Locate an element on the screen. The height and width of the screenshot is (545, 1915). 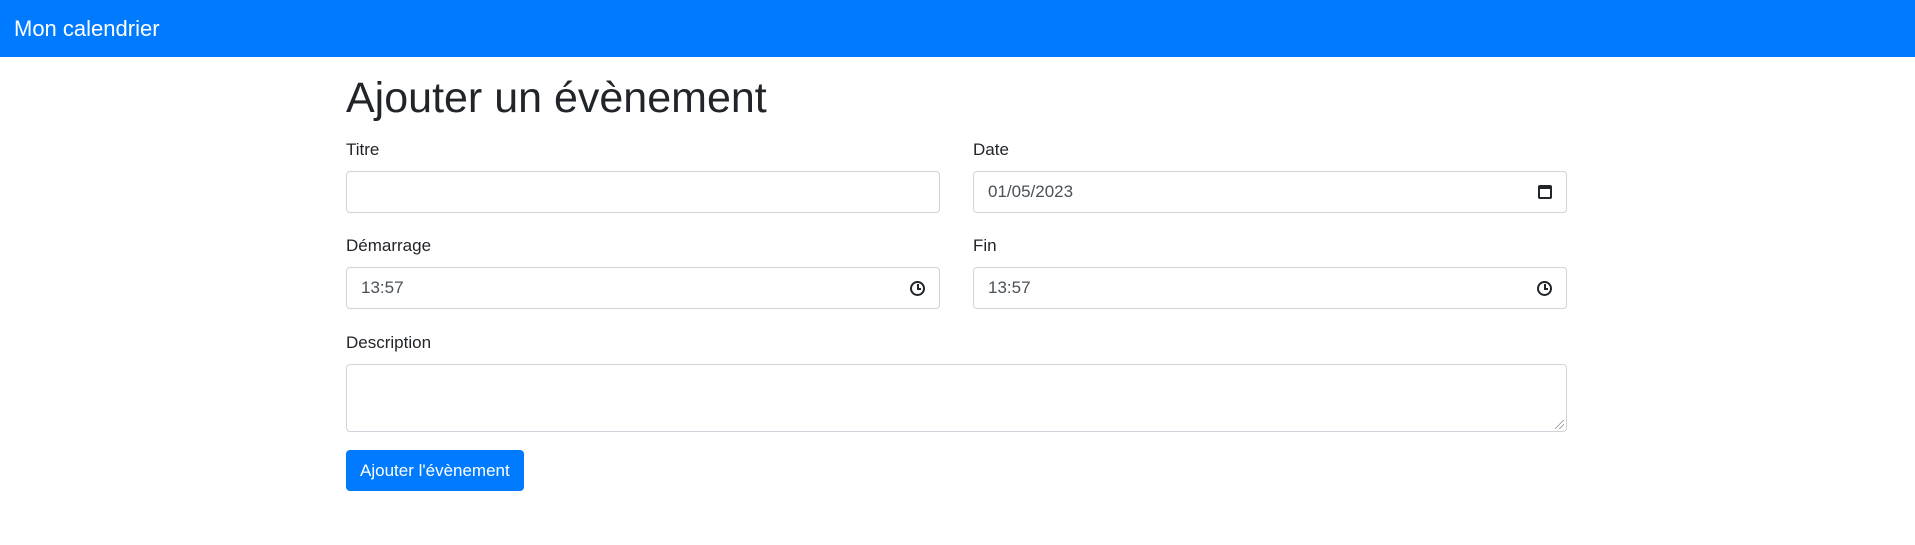
date-label: Date is located at coordinates (991, 149).